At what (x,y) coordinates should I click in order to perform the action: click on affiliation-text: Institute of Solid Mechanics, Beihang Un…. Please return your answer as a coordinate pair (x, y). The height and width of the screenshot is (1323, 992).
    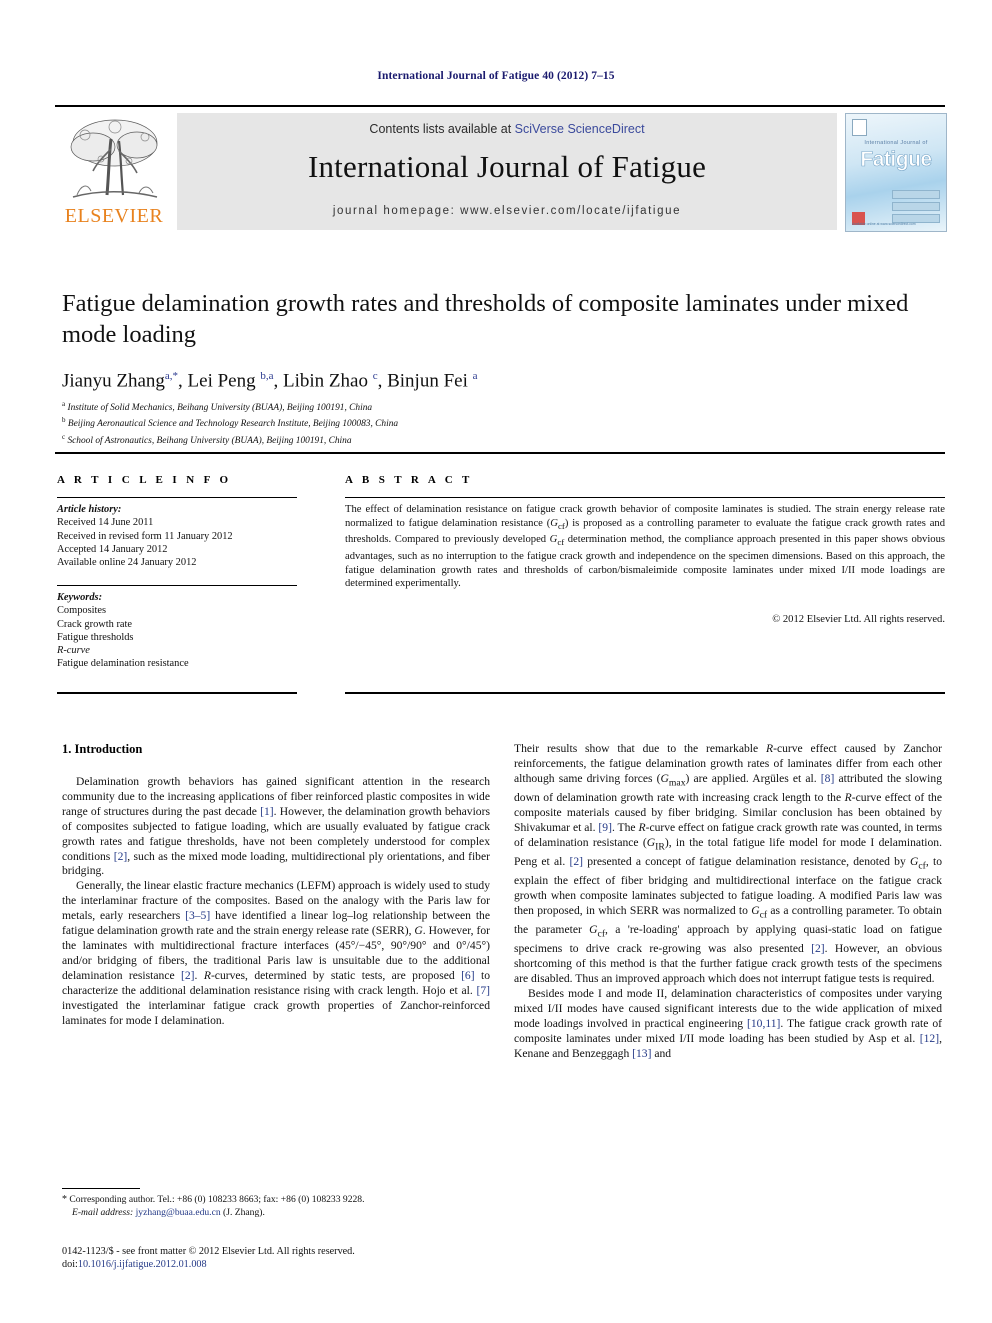
    Looking at the image, I should click on (220, 408).